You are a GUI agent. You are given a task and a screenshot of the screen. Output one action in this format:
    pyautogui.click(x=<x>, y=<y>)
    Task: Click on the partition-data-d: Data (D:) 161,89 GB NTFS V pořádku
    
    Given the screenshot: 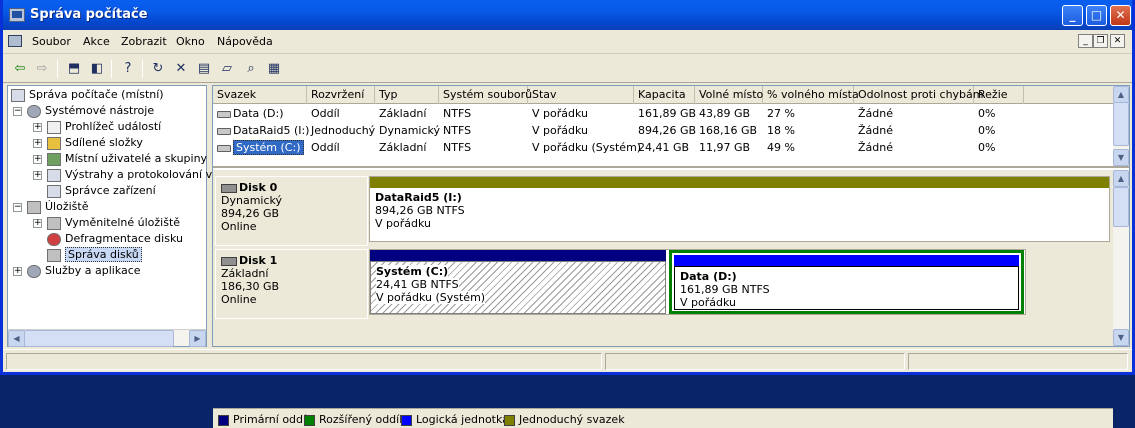 What is the action you would take?
    pyautogui.click(x=846, y=288)
    